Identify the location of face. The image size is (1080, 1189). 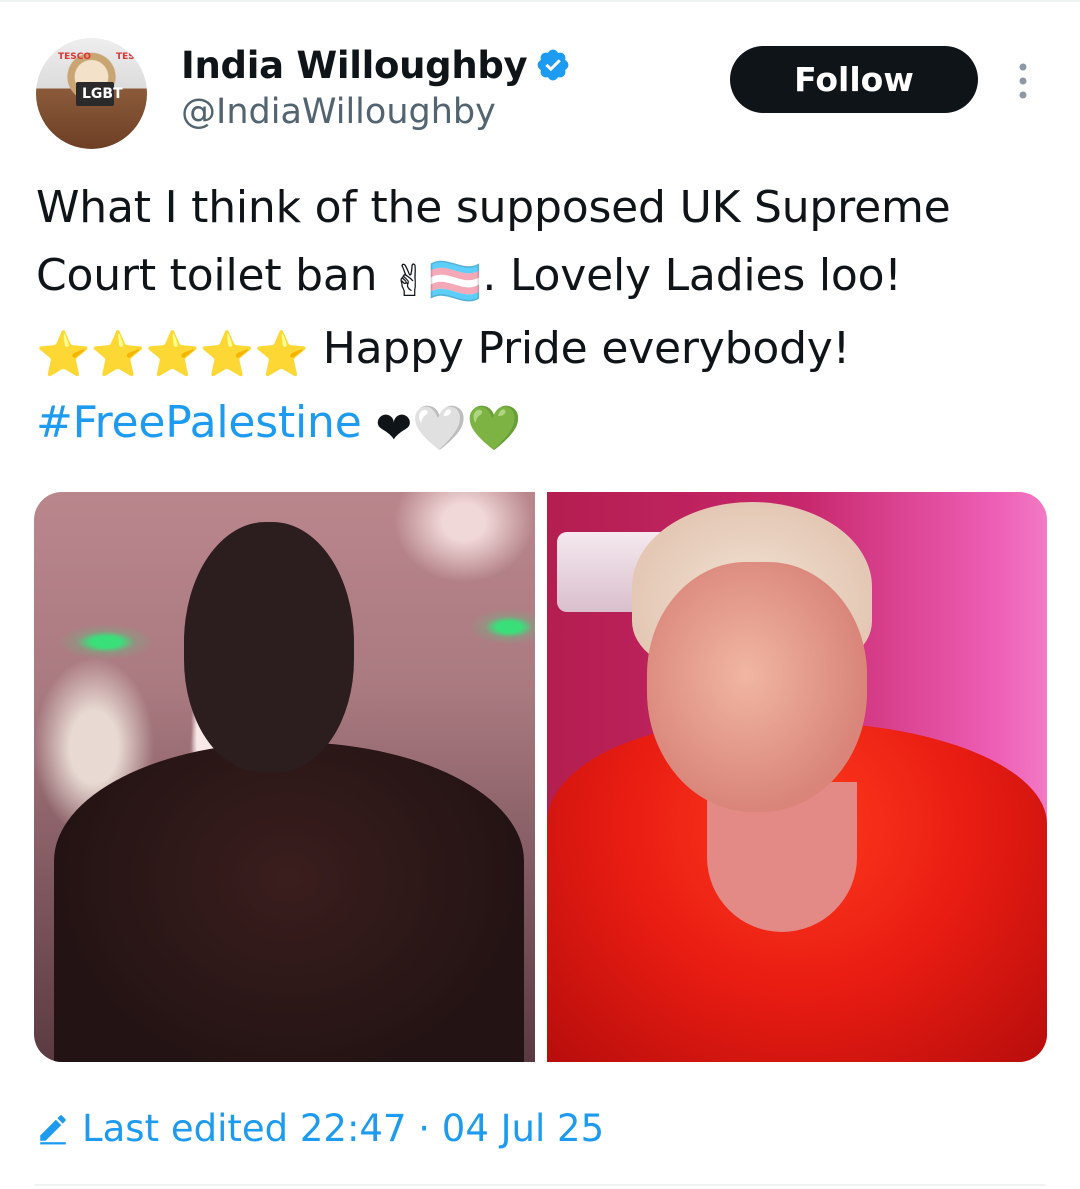
(757, 687).